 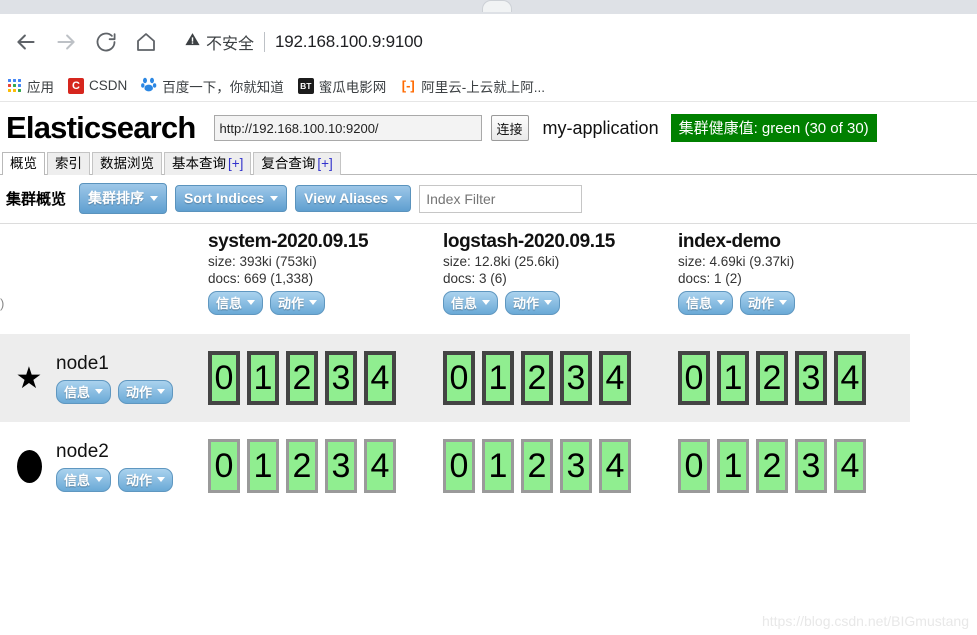 I want to click on index-name: logstash-2020.09.15, so click(x=559, y=241).